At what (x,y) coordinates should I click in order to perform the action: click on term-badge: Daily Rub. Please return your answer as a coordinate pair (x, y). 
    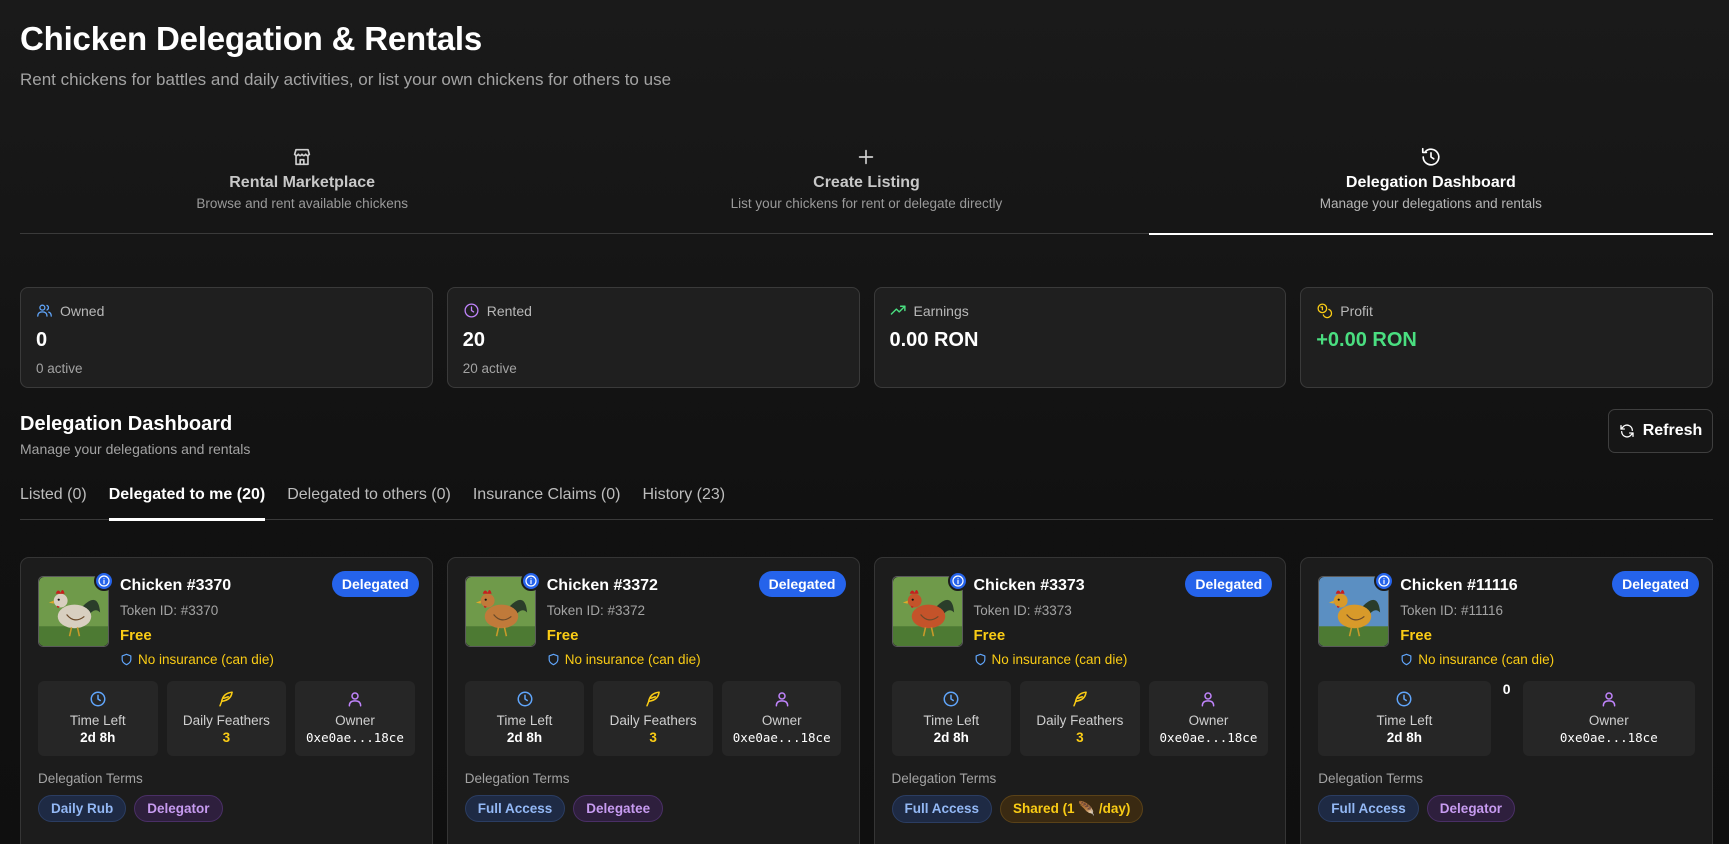
    Looking at the image, I should click on (82, 808).